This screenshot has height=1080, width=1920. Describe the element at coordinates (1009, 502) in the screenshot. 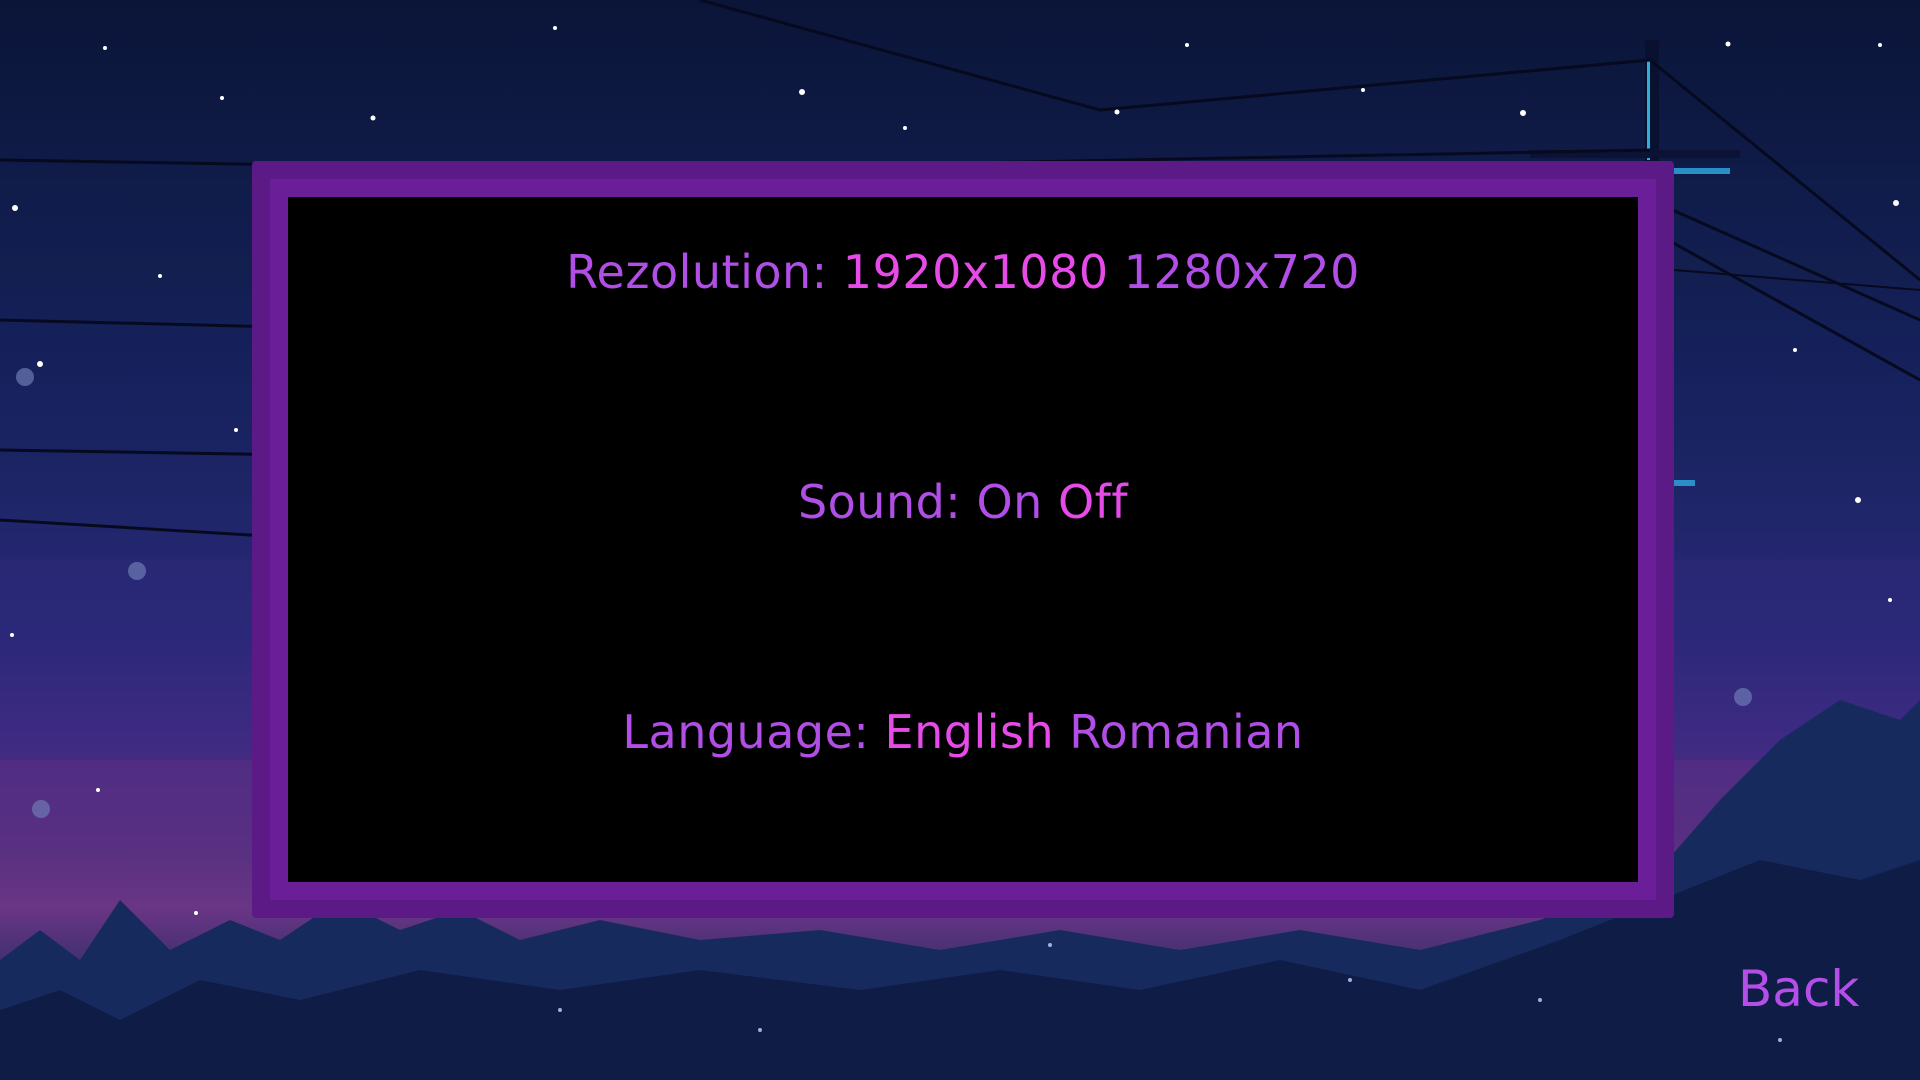

I see `sound-option-on: On` at that location.